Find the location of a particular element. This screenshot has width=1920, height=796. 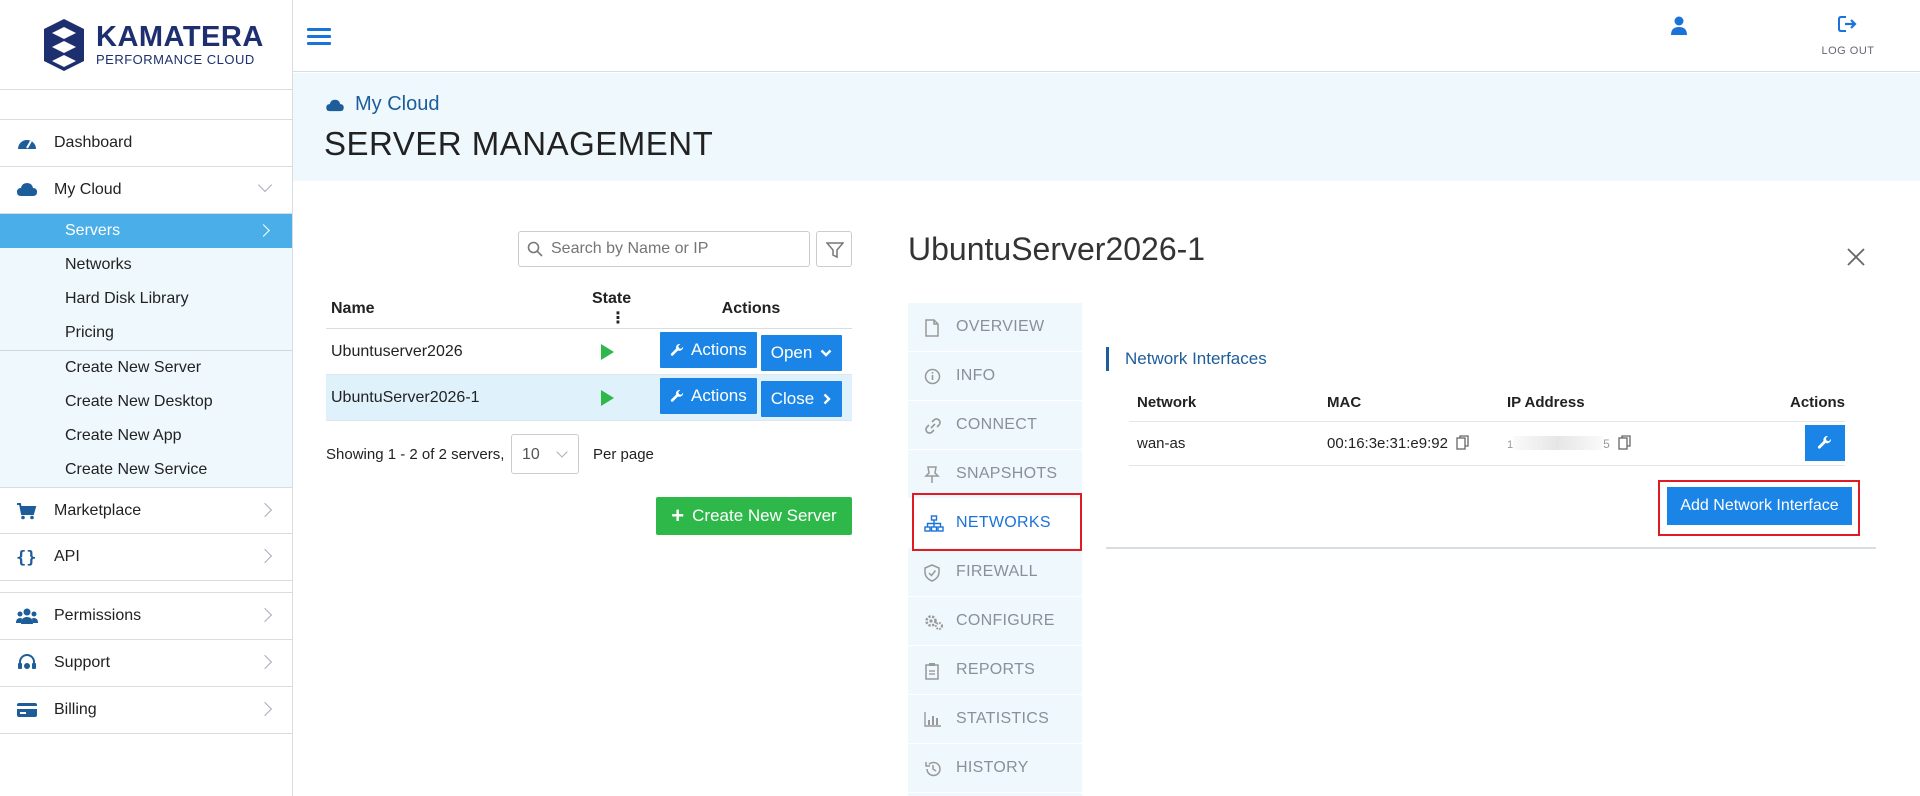

interface-ip: 15 is located at coordinates (1619, 443).